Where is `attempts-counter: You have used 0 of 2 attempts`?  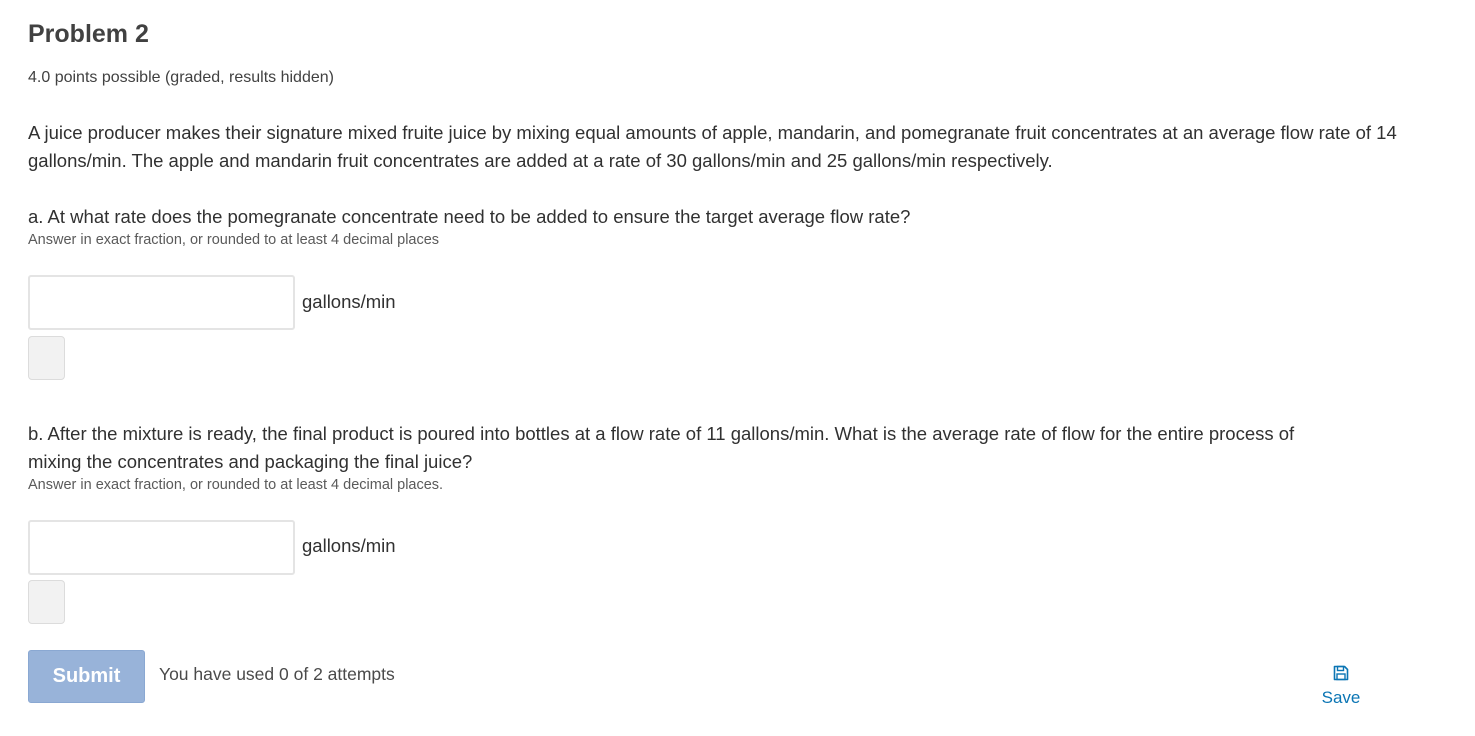
attempts-counter: You have used 0 of 2 attempts is located at coordinates (277, 674).